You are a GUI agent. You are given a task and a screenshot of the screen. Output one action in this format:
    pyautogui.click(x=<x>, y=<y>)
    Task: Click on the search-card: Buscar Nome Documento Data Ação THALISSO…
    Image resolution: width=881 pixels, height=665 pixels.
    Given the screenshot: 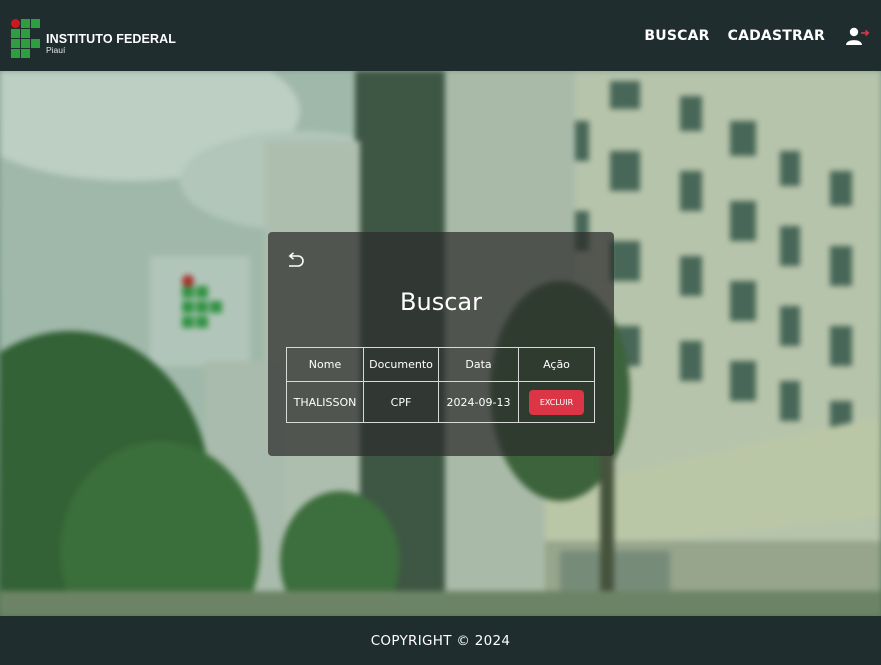 What is the action you would take?
    pyautogui.click(x=441, y=344)
    